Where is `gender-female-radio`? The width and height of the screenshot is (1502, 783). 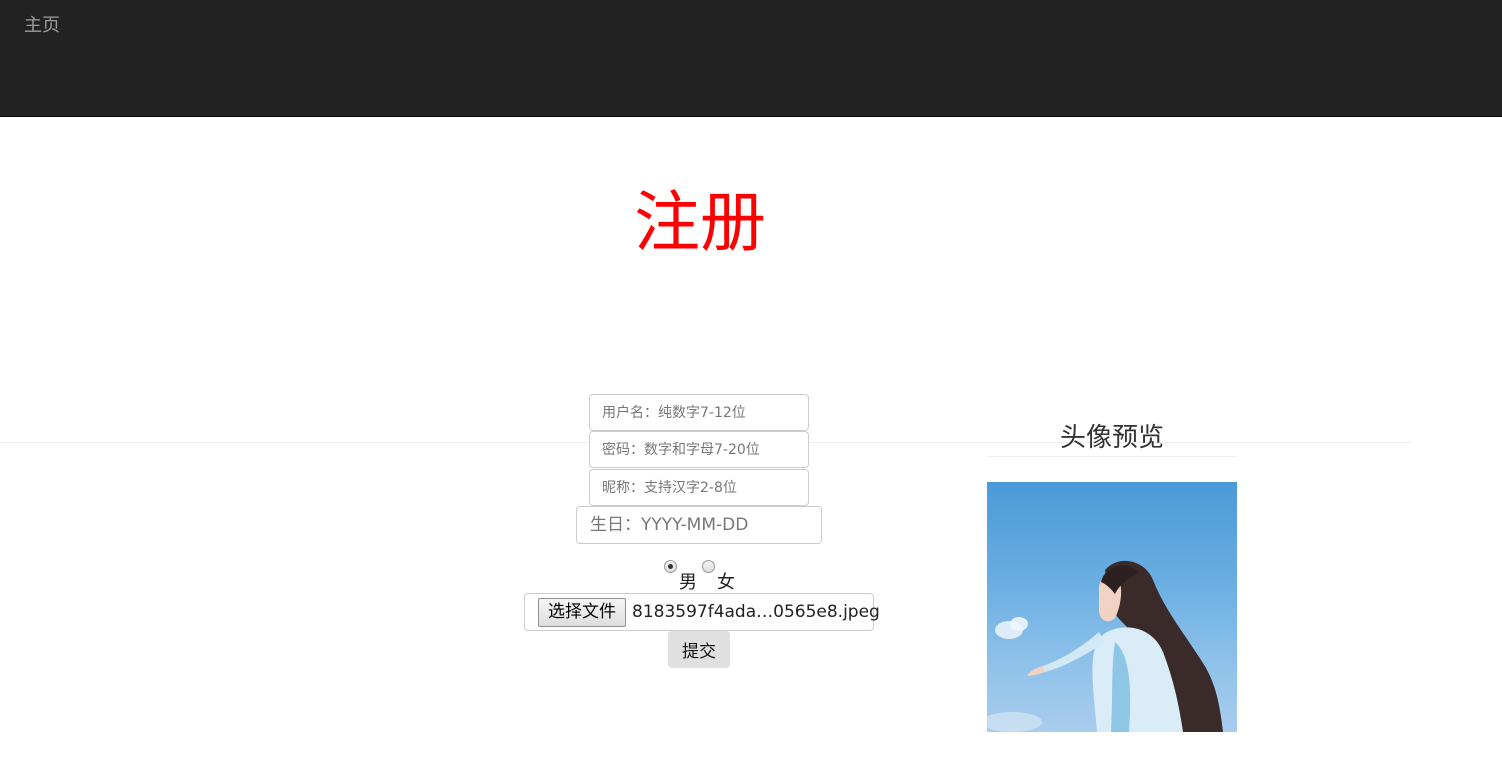 gender-female-radio is located at coordinates (708, 566).